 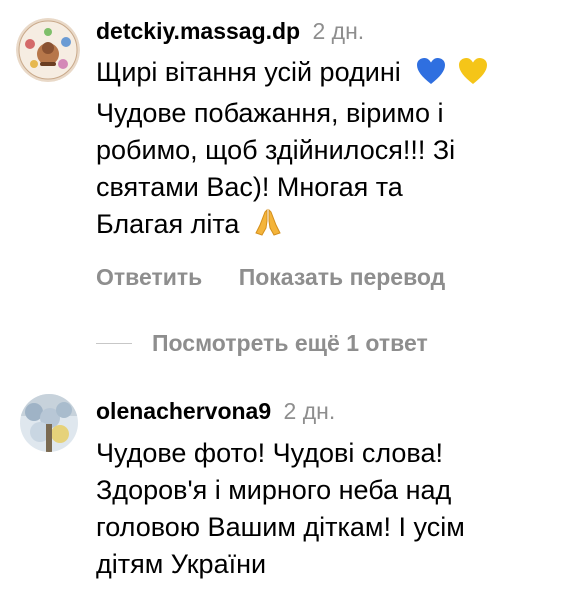 I want to click on translate-button: Показать перевод, so click(x=342, y=277).